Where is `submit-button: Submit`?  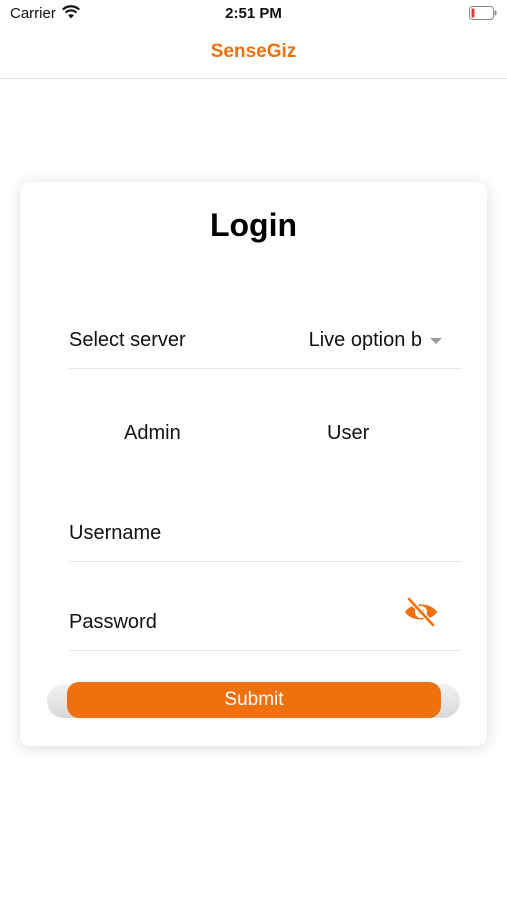 submit-button: Submit is located at coordinates (254, 700).